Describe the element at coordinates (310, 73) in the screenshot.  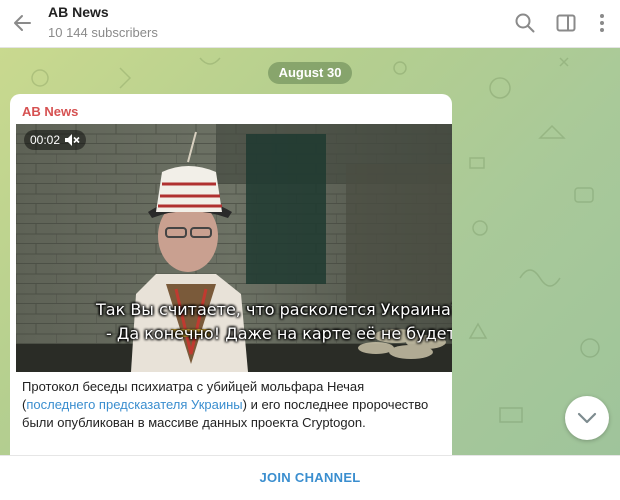
I see `date-separator: August 30` at that location.